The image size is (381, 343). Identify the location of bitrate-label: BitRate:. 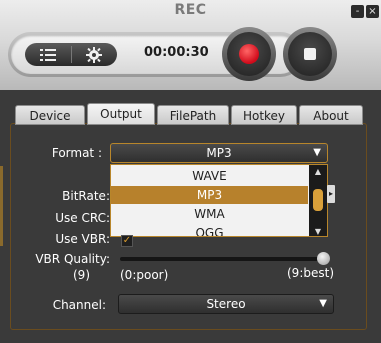
(86, 196).